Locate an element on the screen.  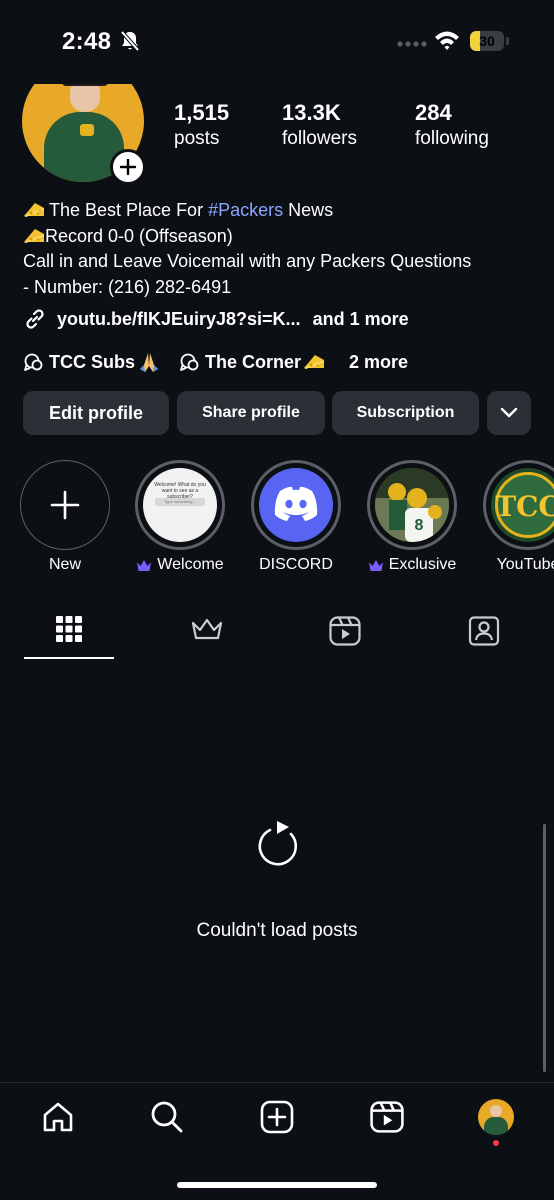
tagged-icon is located at coordinates (484, 631).